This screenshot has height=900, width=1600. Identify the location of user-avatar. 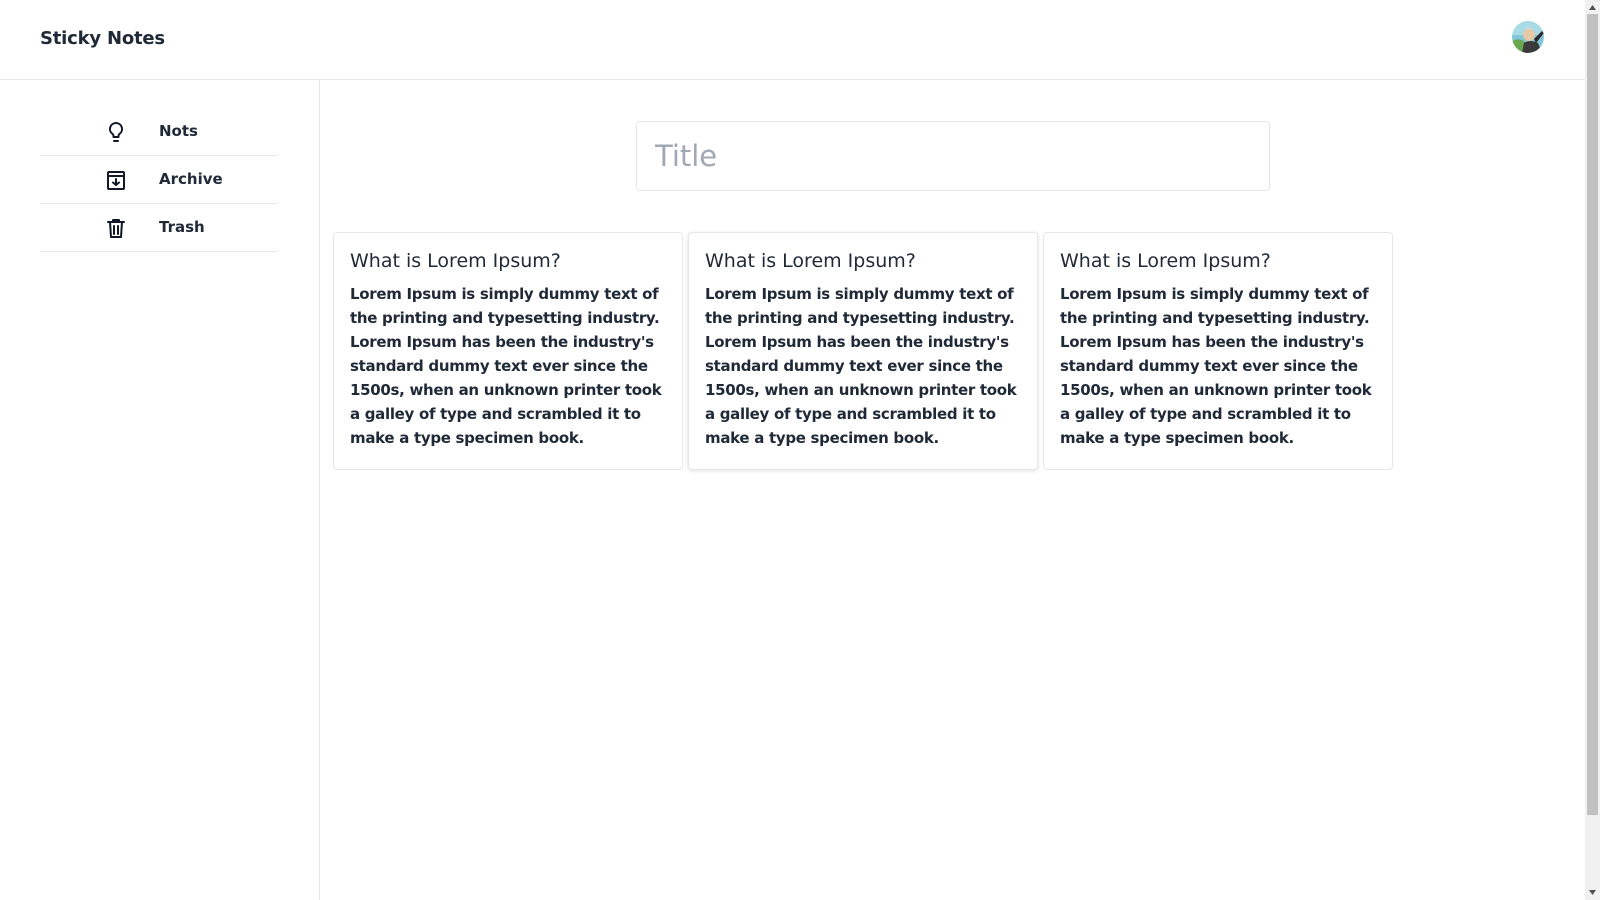
(1528, 37).